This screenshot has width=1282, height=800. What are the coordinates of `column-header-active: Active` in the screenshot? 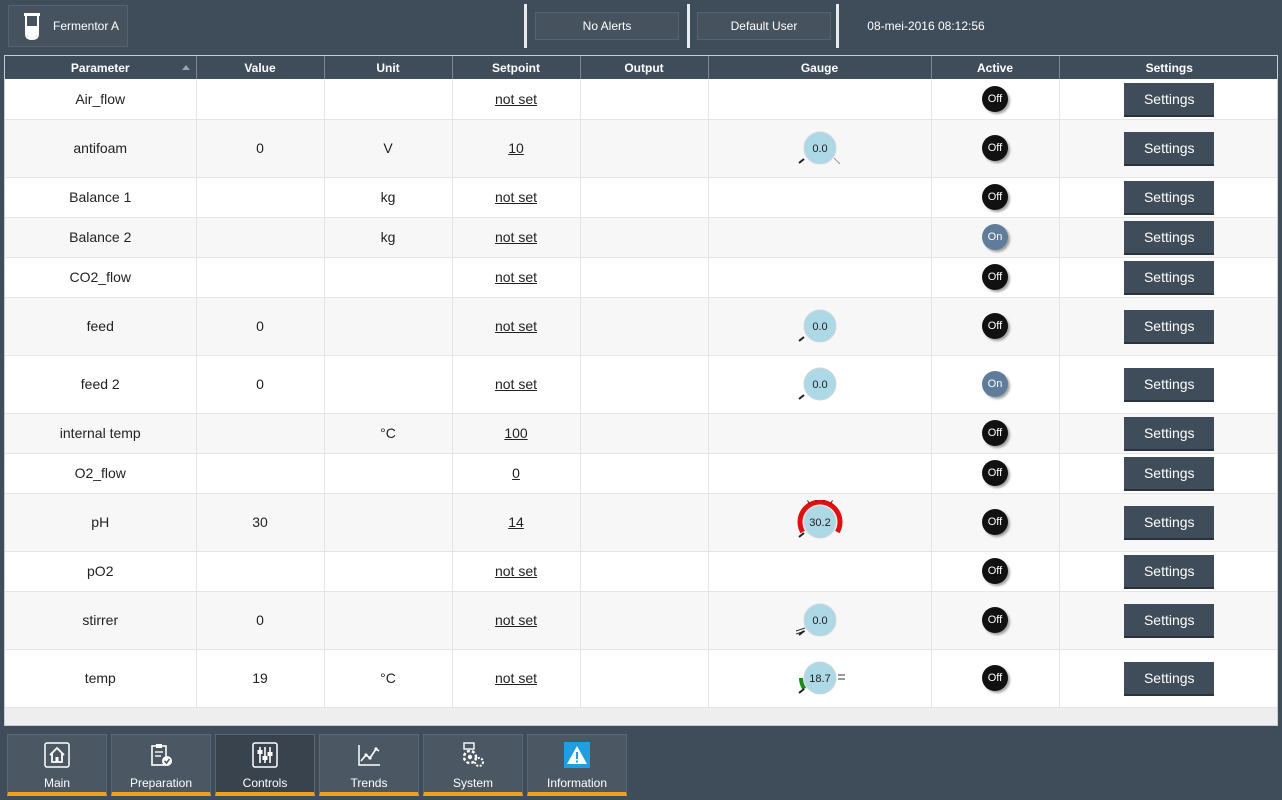 It's located at (995, 67).